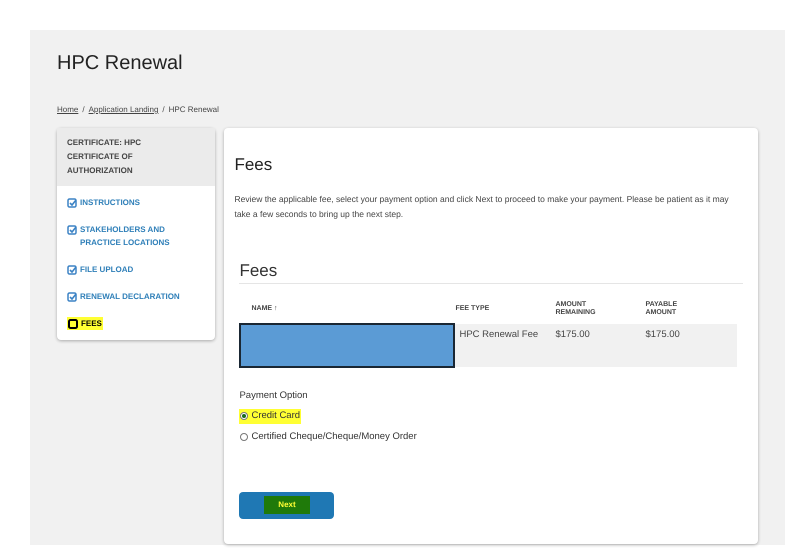  Describe the element at coordinates (286, 505) in the screenshot. I see `next-button: Next` at that location.